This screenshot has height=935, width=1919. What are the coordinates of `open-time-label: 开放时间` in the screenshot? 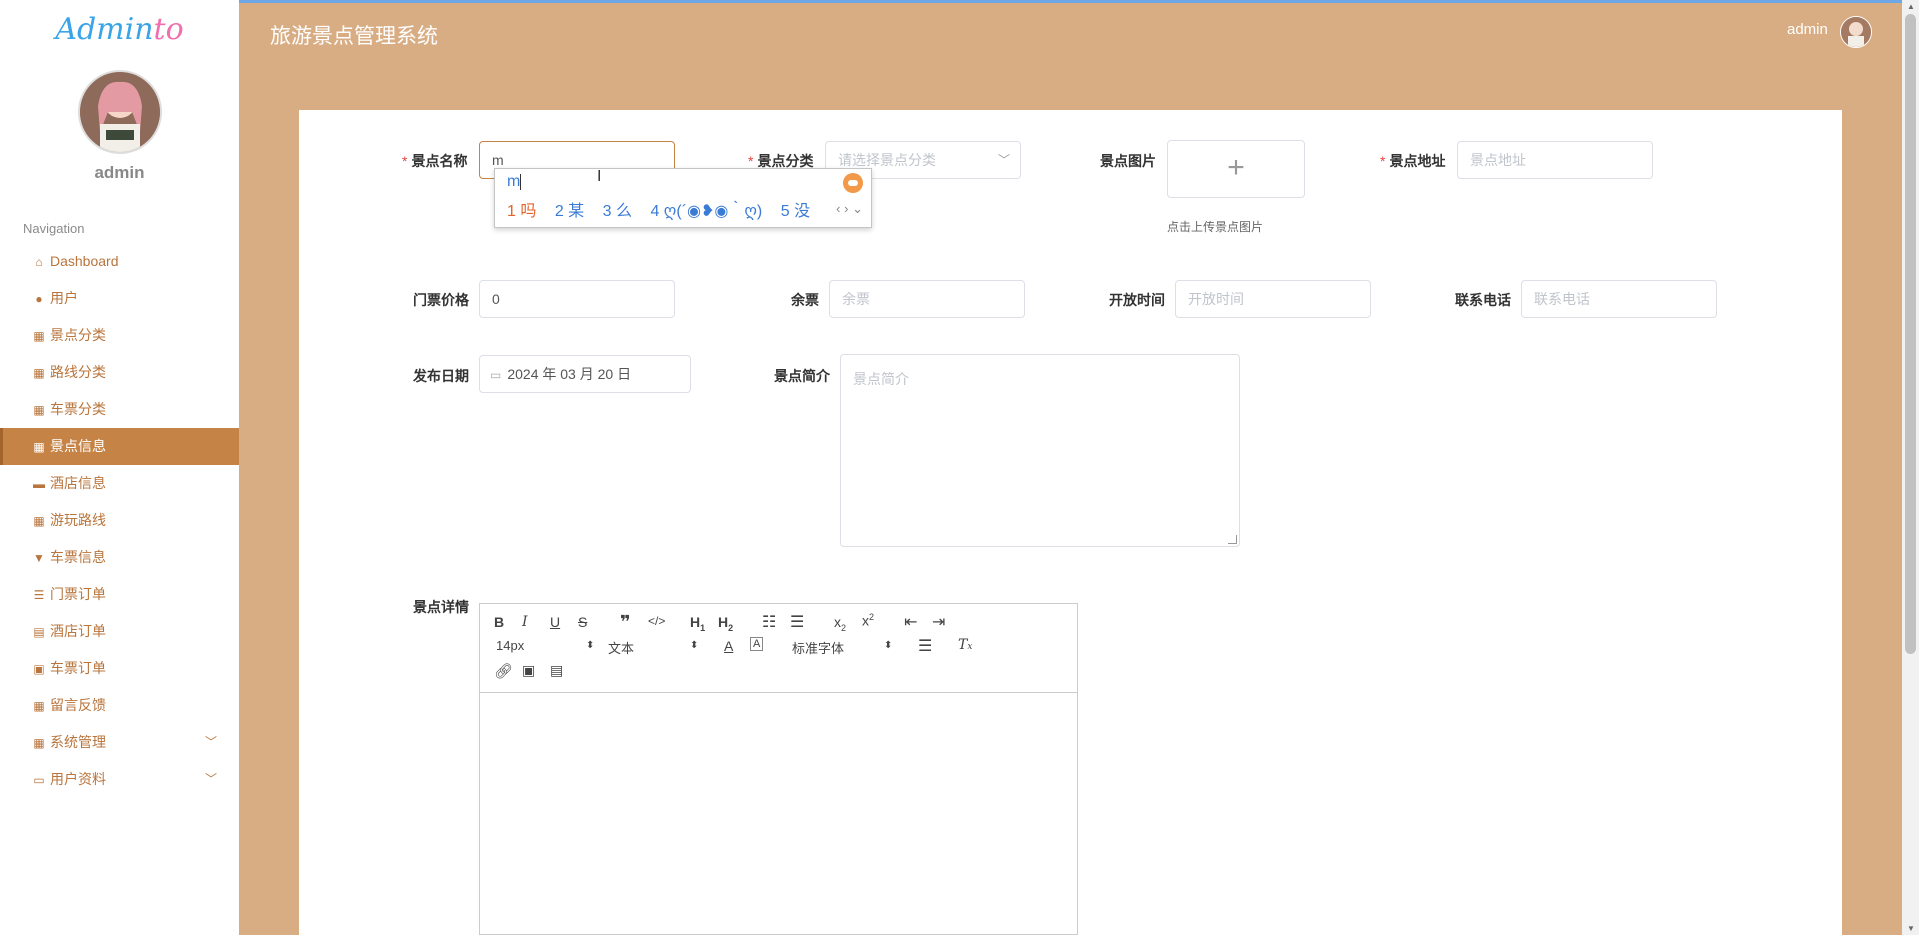 It's located at (1137, 300).